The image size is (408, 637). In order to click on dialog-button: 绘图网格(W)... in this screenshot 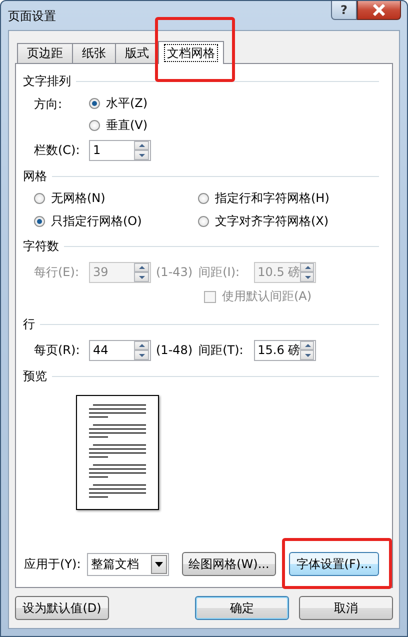, I will do `click(229, 564)`.